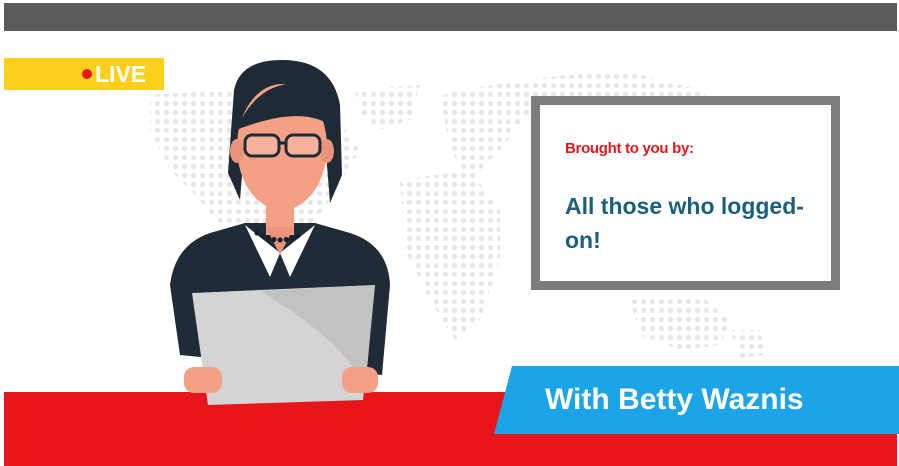 This screenshot has height=466, width=899. What do you see at coordinates (674, 399) in the screenshot?
I see `anchor-name: With Betty Waznis` at bounding box center [674, 399].